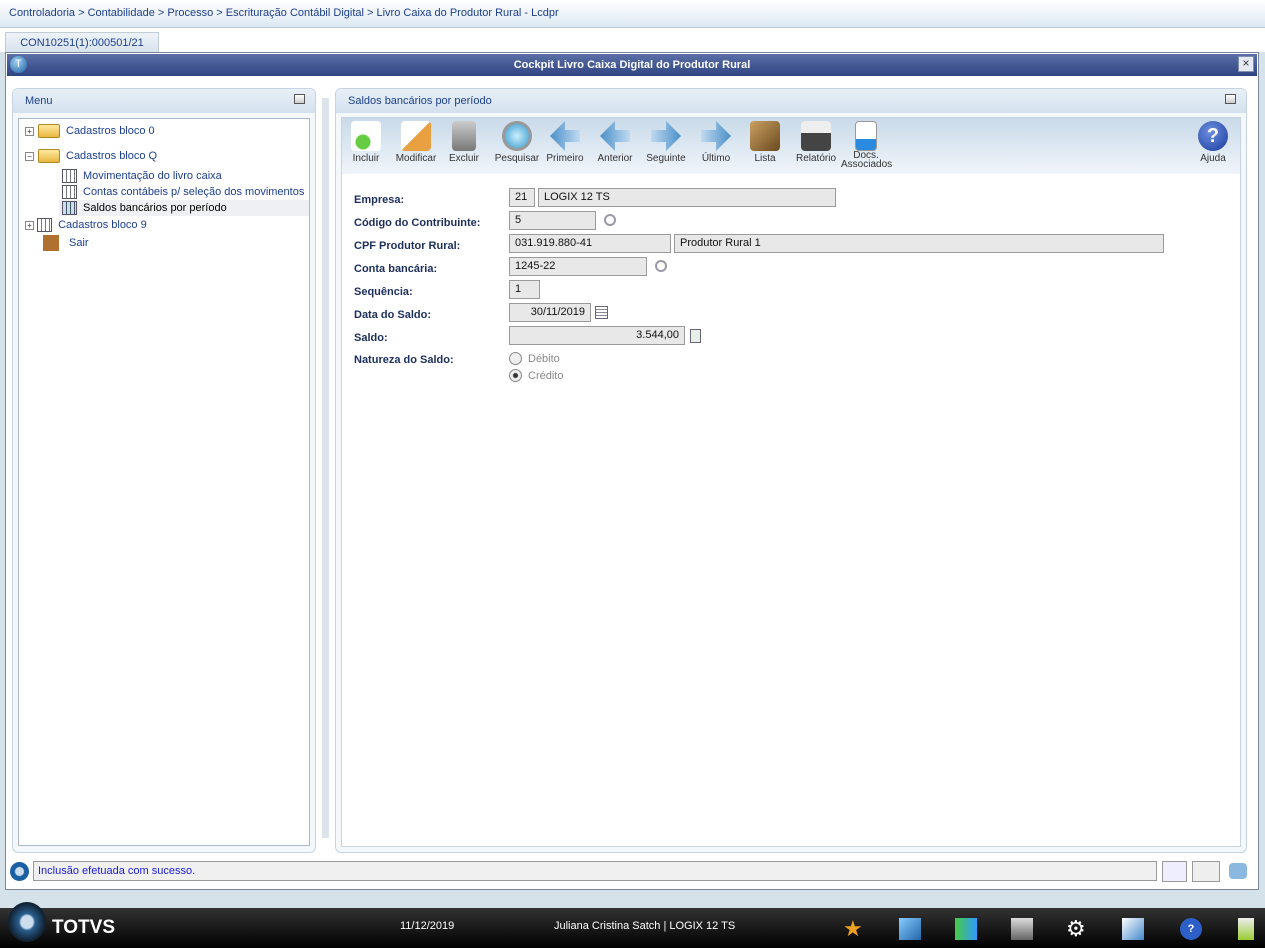 This screenshot has width=1265, height=948. I want to click on exit-door-icon, so click(51, 243).